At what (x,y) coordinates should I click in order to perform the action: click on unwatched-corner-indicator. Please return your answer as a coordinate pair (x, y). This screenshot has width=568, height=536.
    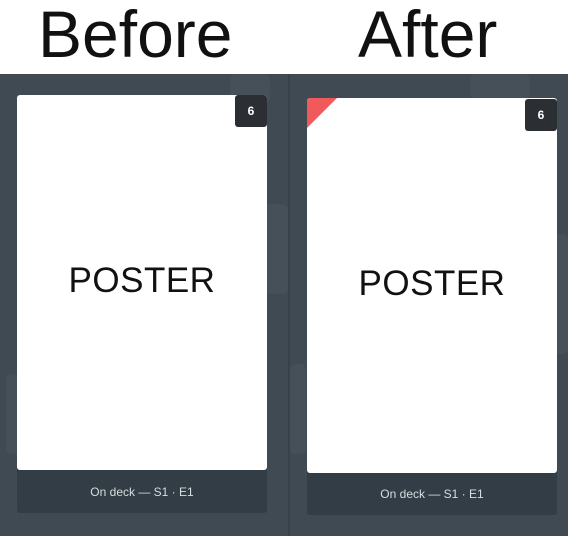
    Looking at the image, I should click on (322, 113).